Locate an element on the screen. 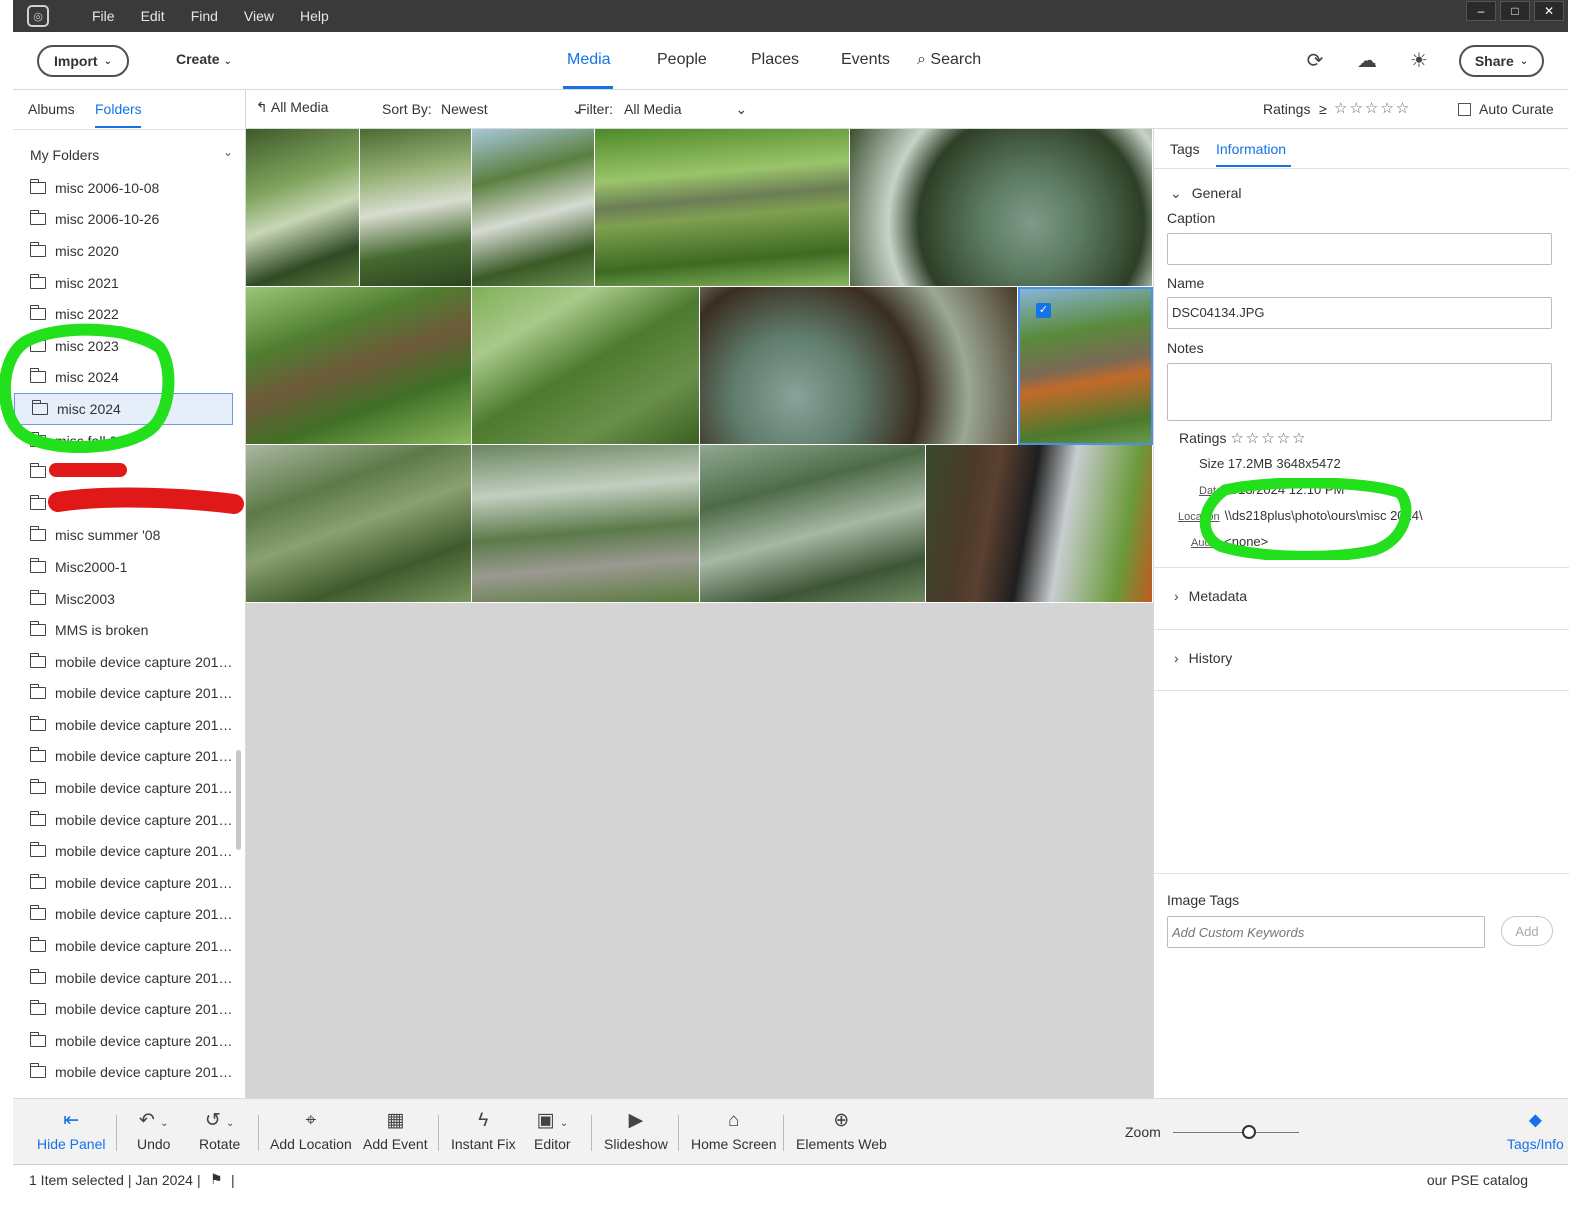  catalog-name: our PSE catalog is located at coordinates (1477, 1180).